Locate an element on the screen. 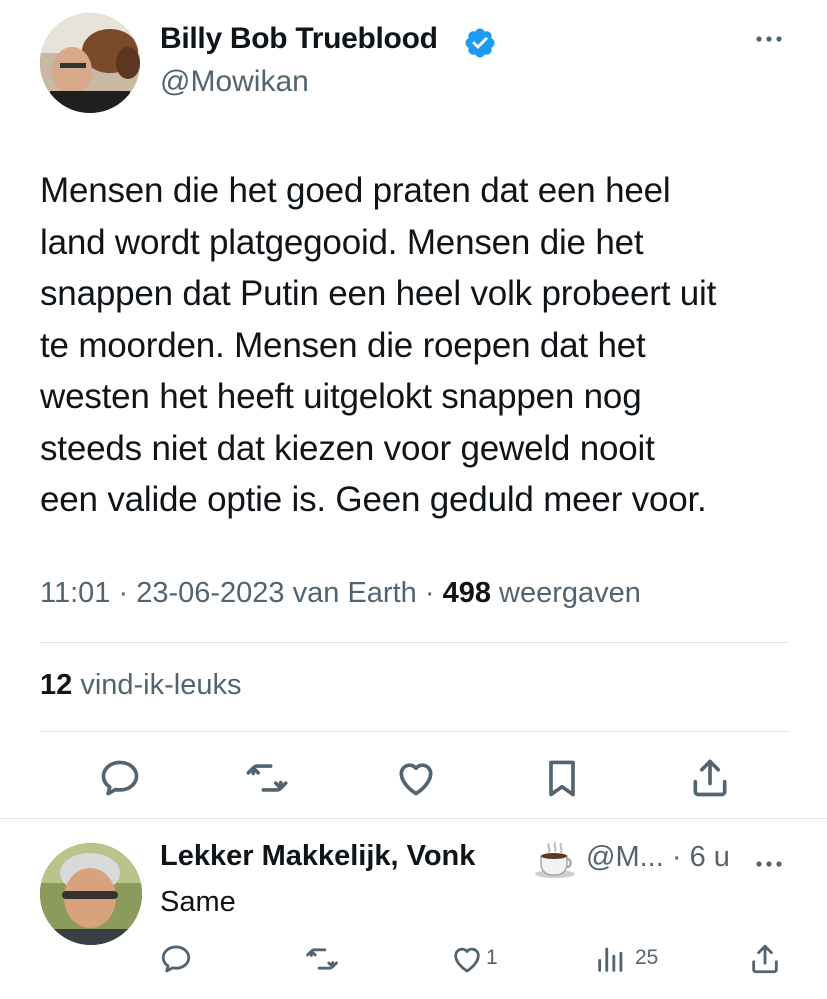 The image size is (827, 999). reply-author-meta: @M... · 6 u is located at coordinates (658, 857).